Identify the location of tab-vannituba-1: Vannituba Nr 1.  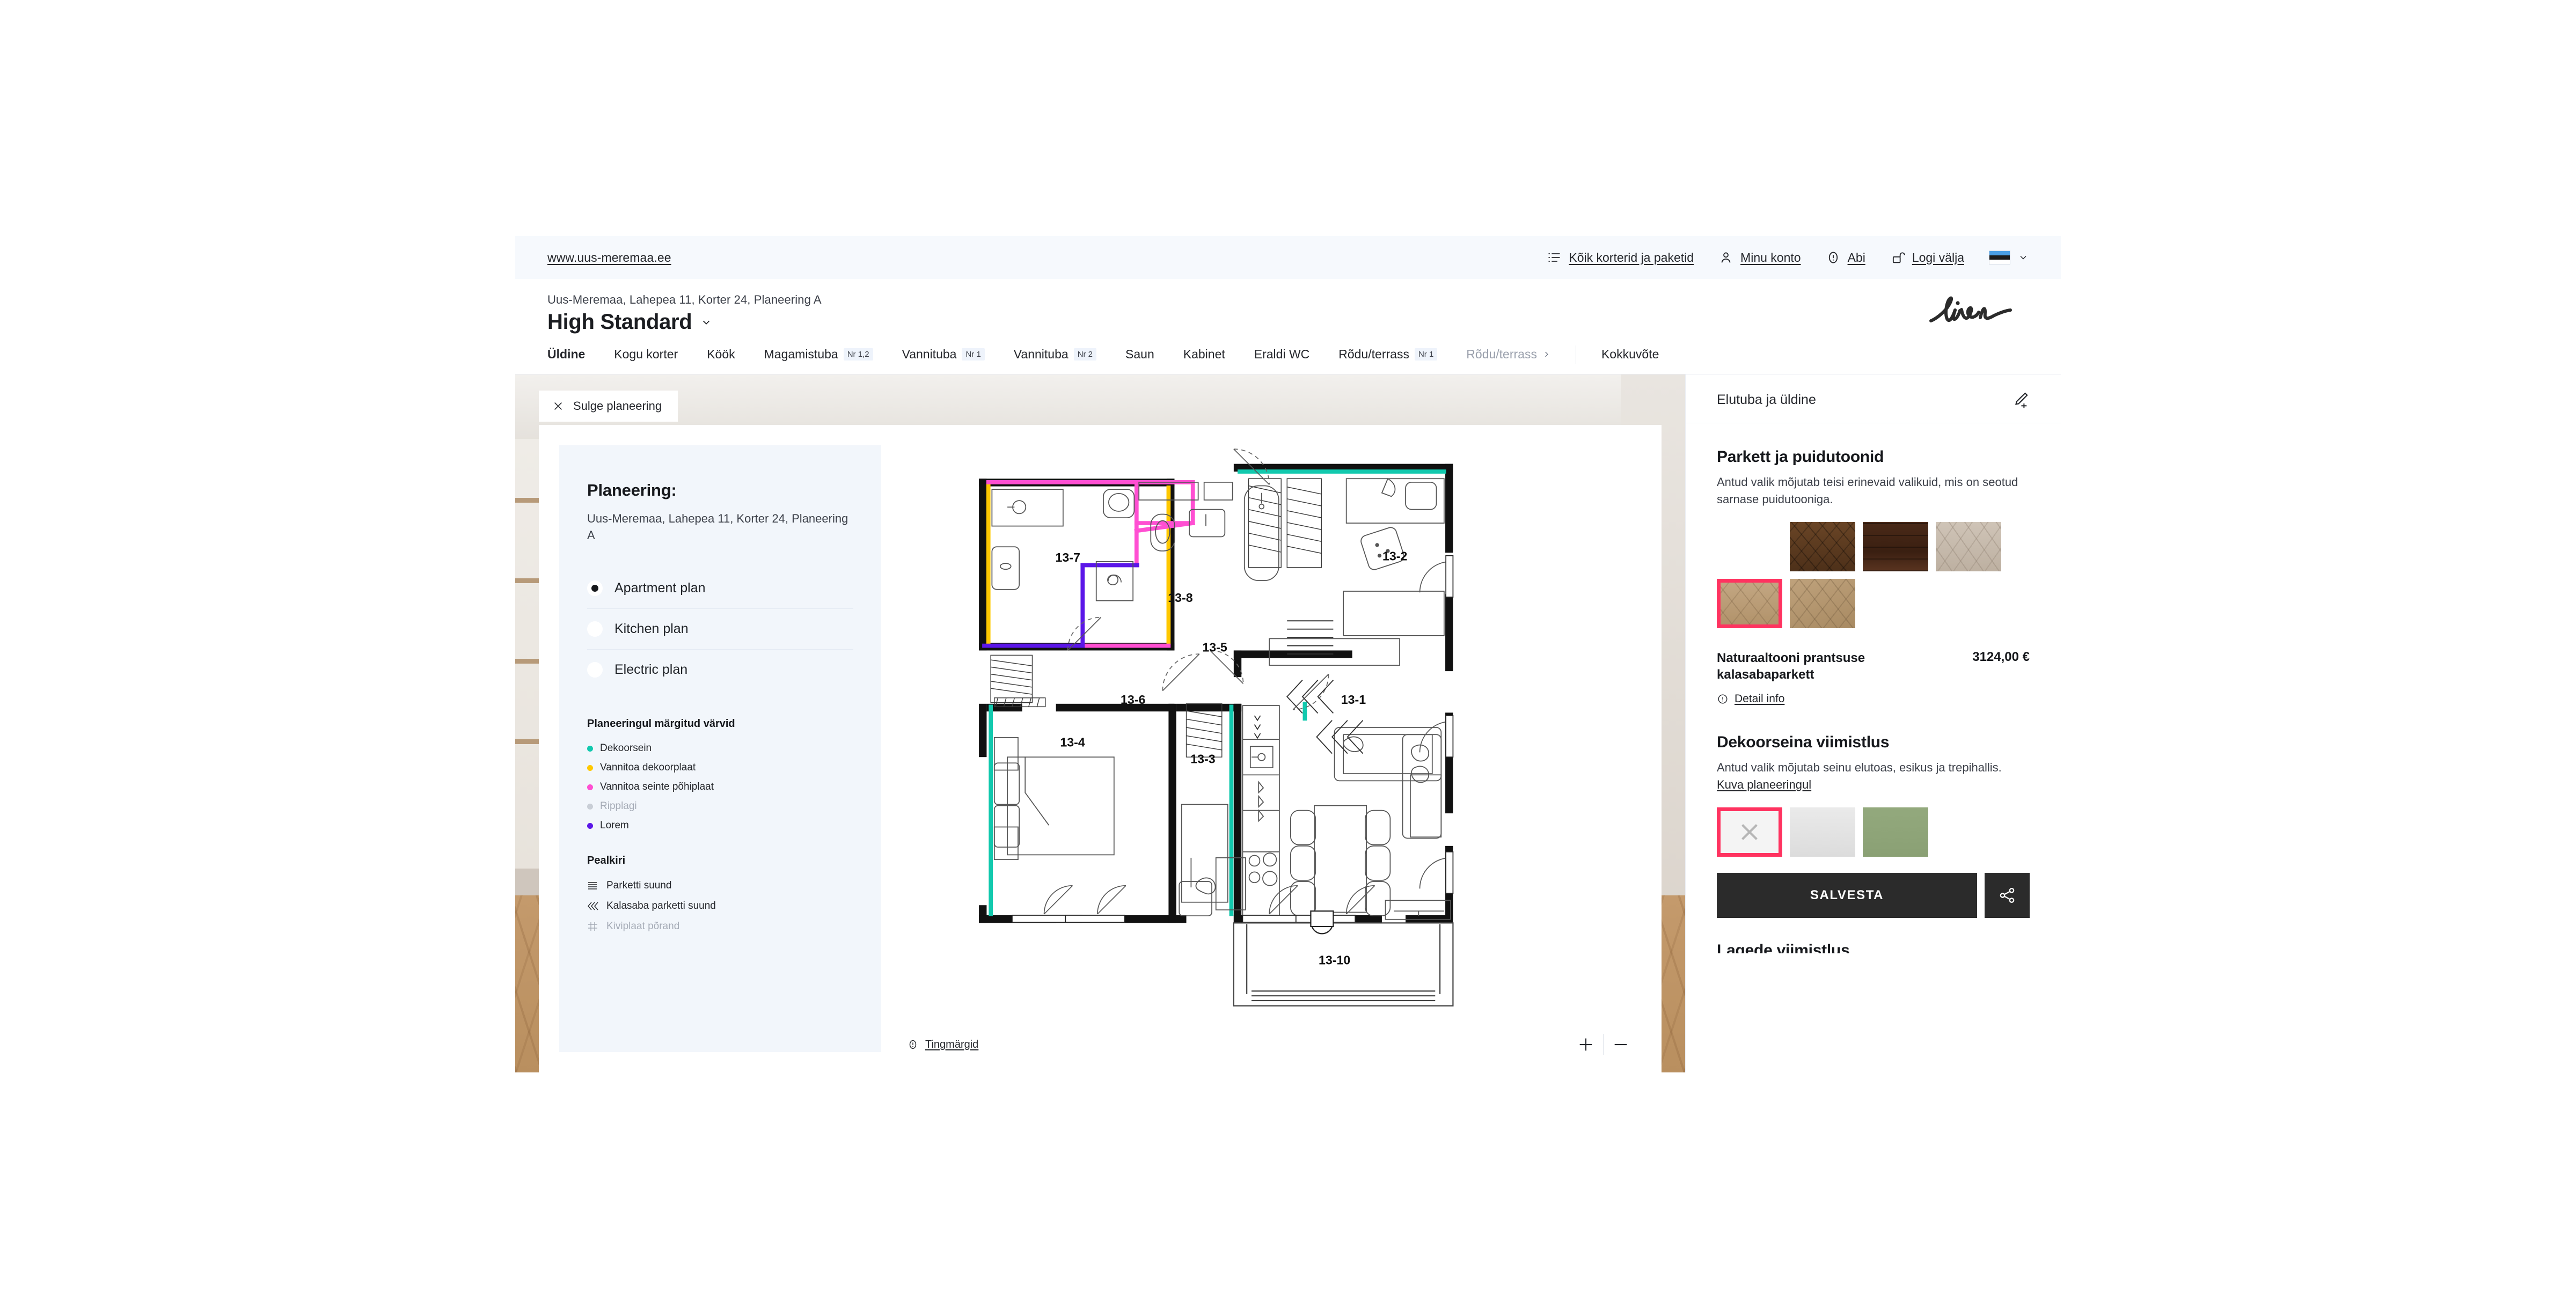
(943, 354).